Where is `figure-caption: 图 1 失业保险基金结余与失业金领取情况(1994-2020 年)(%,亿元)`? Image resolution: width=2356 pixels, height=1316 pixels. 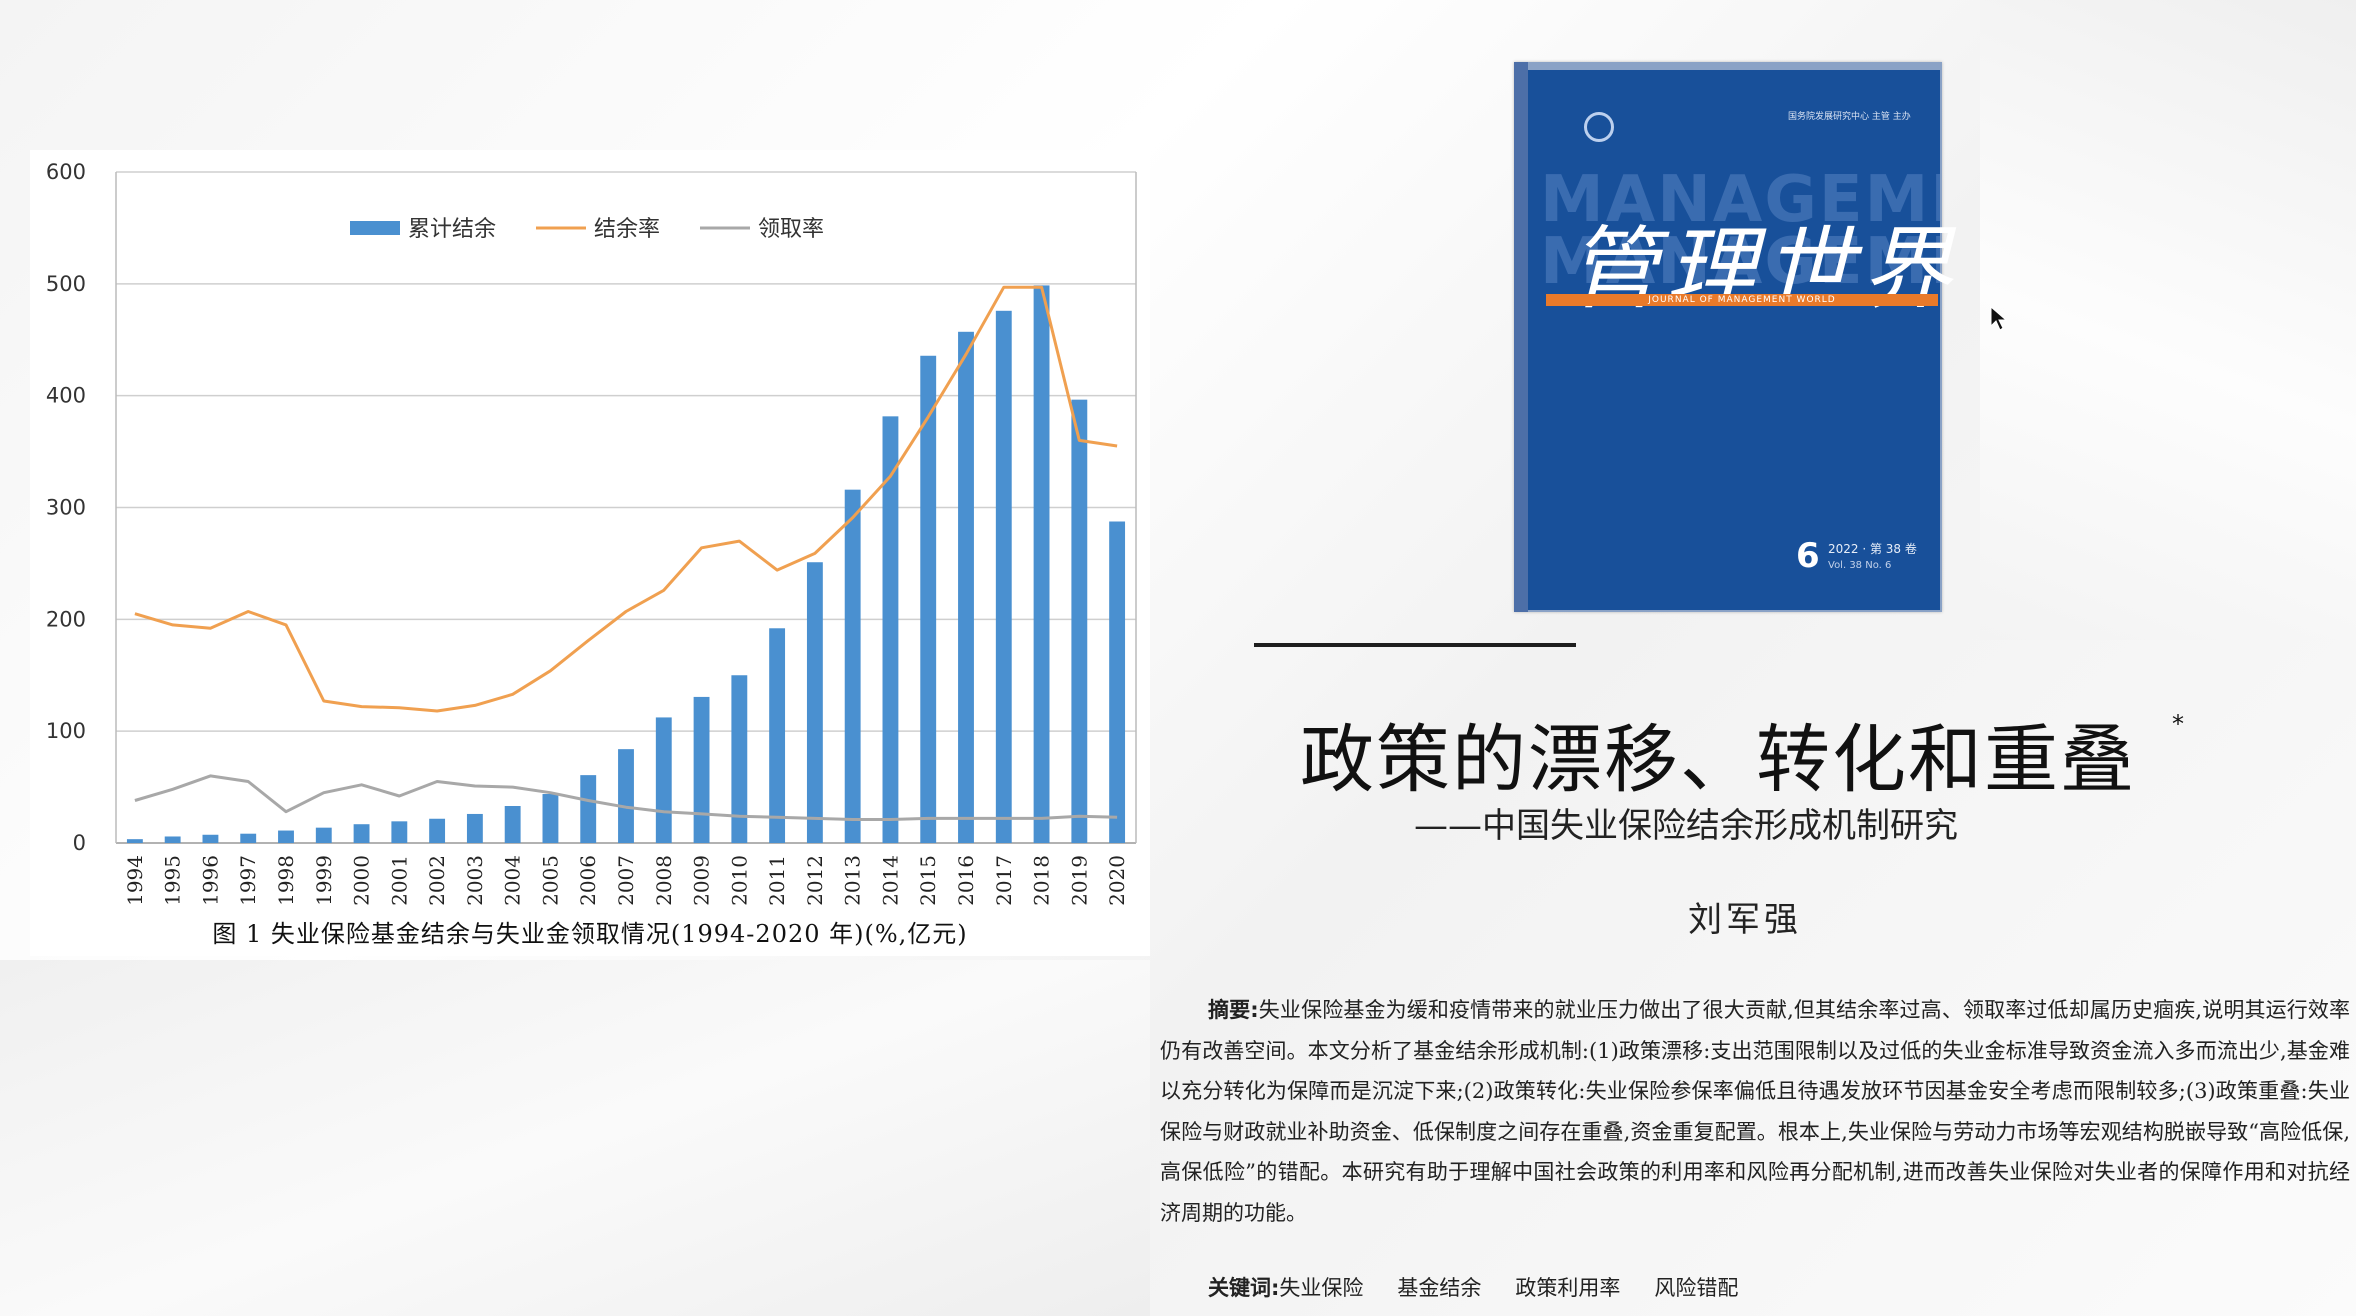 figure-caption: 图 1 失业保险基金结余与失业金领取情况(1994-2020 年)(%,亿元) is located at coordinates (590, 934).